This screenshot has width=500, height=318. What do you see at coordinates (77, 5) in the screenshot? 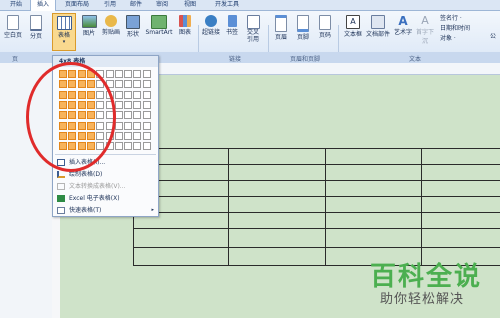
I see `tab-page-layout: 页面布局` at bounding box center [77, 5].